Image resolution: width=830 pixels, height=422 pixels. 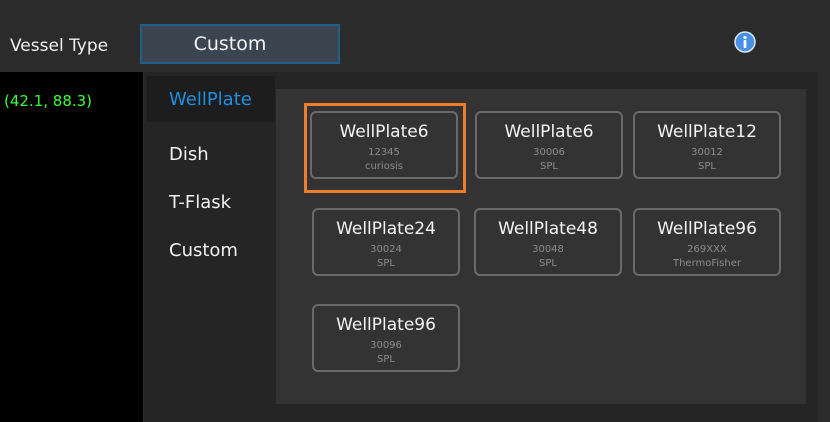 What do you see at coordinates (386, 345) in the screenshot?
I see `vessel-code: 30096` at bounding box center [386, 345].